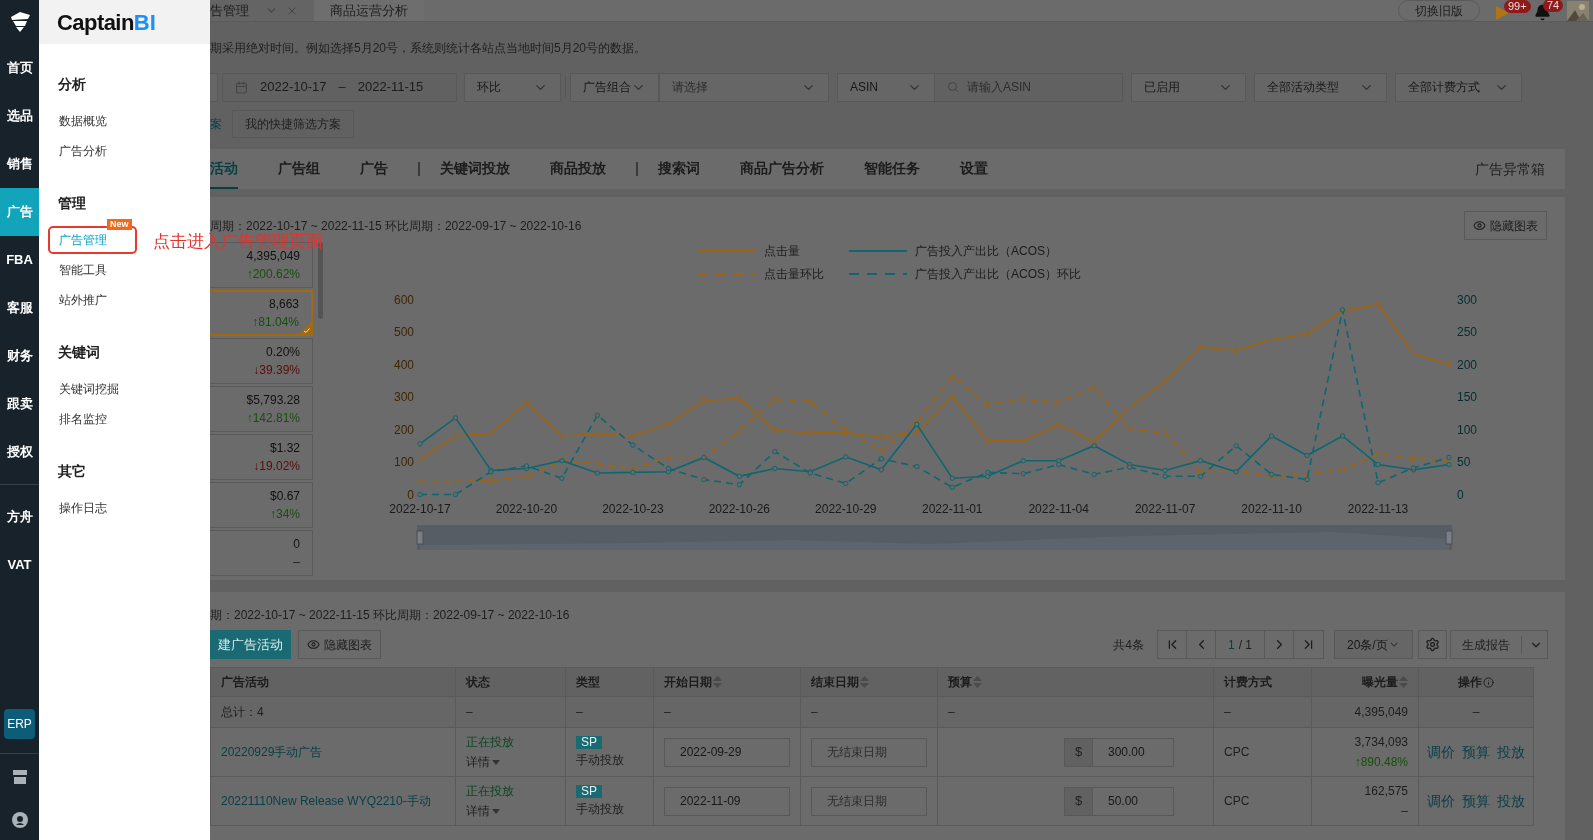 The height and width of the screenshot is (840, 1593). What do you see at coordinates (986, 251) in the screenshot?
I see `legend-label: 广告投入产出比（ACOS）` at bounding box center [986, 251].